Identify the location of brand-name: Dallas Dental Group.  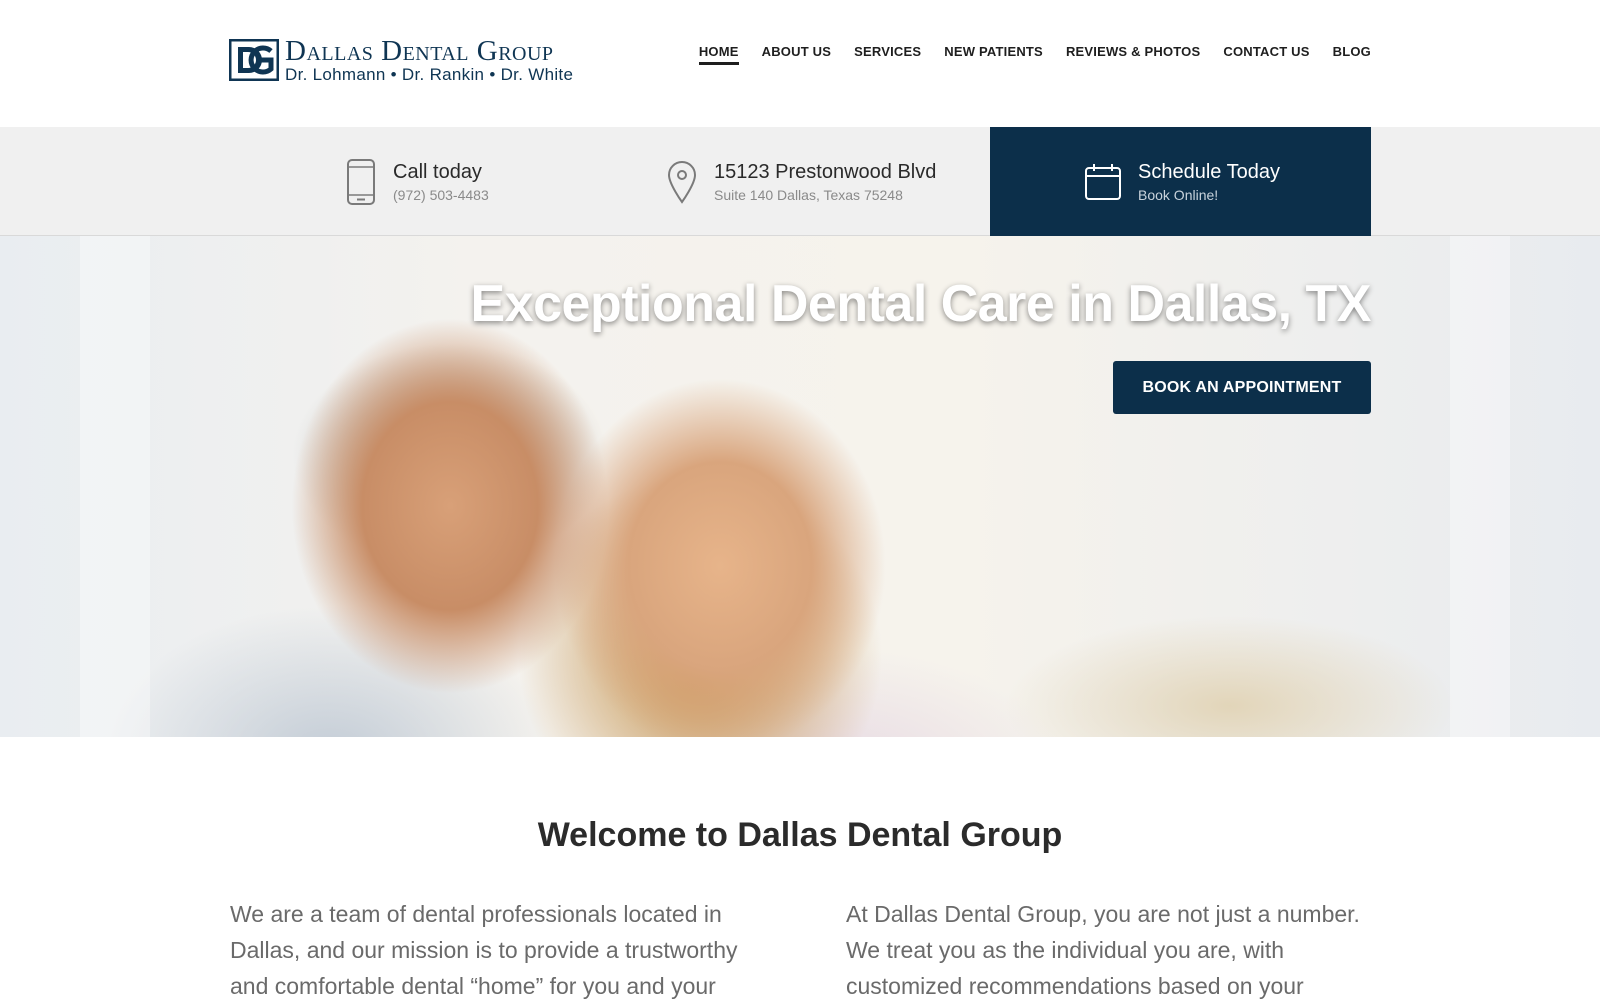
(419, 51).